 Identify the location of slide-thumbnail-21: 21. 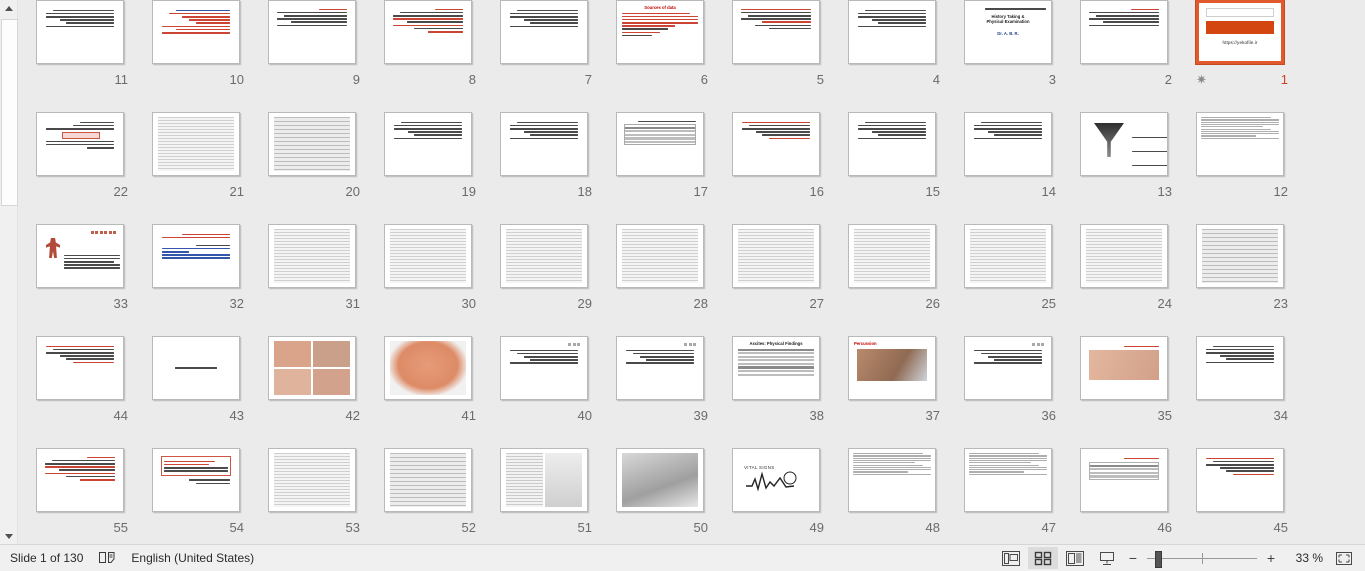
(198, 157).